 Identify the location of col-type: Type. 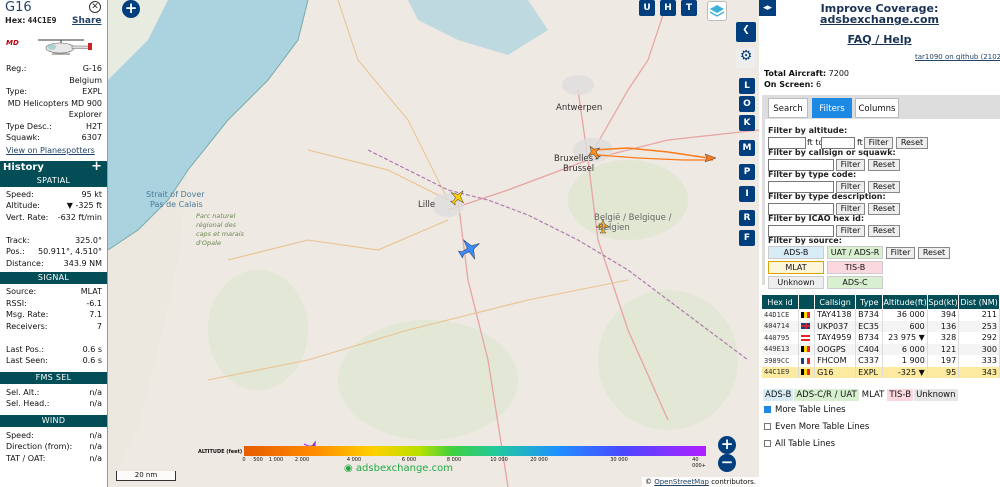
(869, 302).